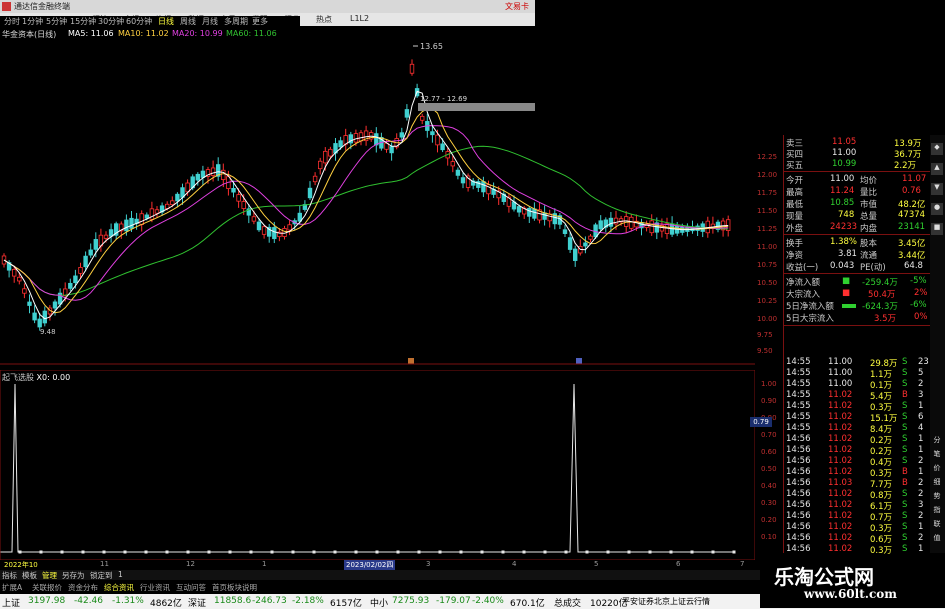 The width and height of the screenshot is (945, 609). Describe the element at coordinates (849, 306) in the screenshot. I see `flow-bar` at that location.